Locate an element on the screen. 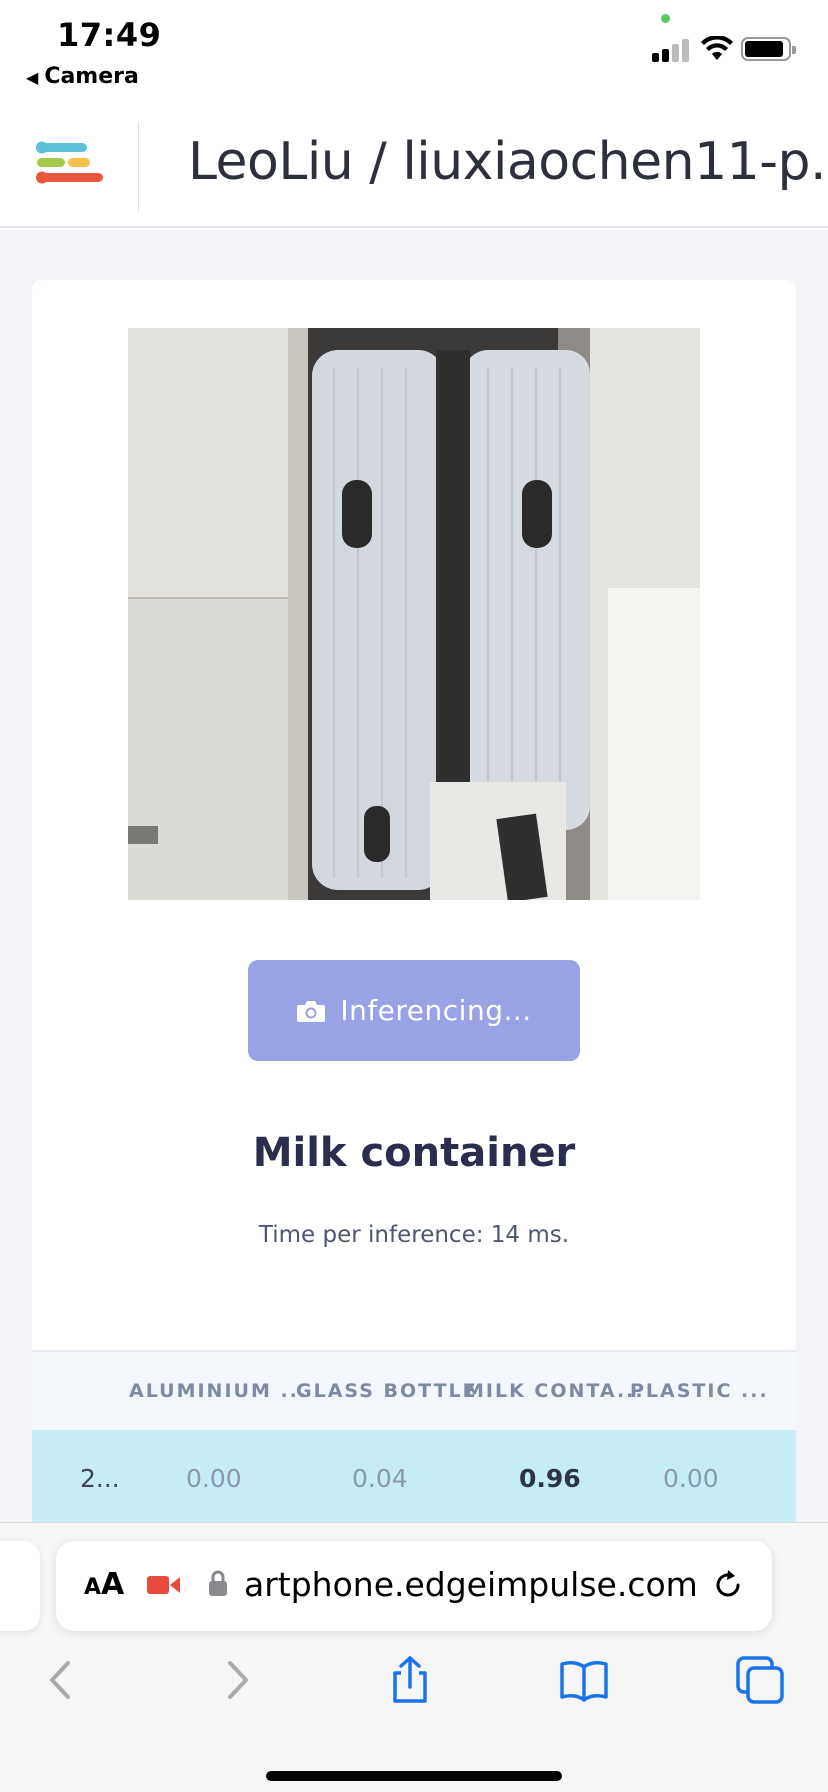 This screenshot has width=828, height=1792. screen-record-icon is located at coordinates (164, 1585).